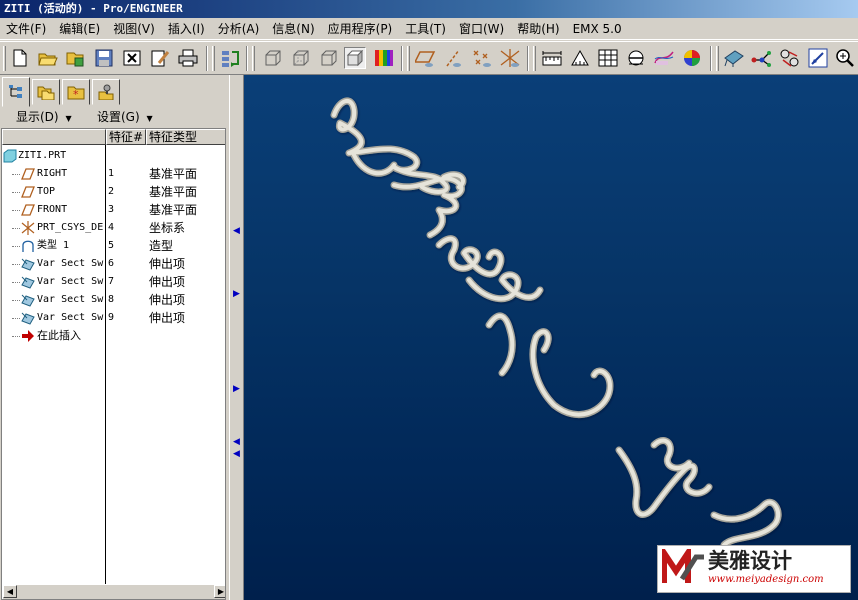  What do you see at coordinates (329, 58) in the screenshot?
I see `no-hidden-icon` at bounding box center [329, 58].